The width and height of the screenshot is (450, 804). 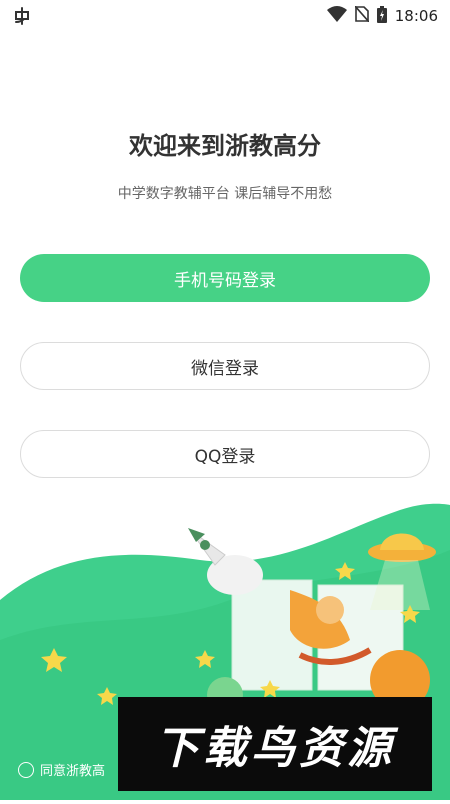 I want to click on status-bar: 18:06, so click(x=225, y=16).